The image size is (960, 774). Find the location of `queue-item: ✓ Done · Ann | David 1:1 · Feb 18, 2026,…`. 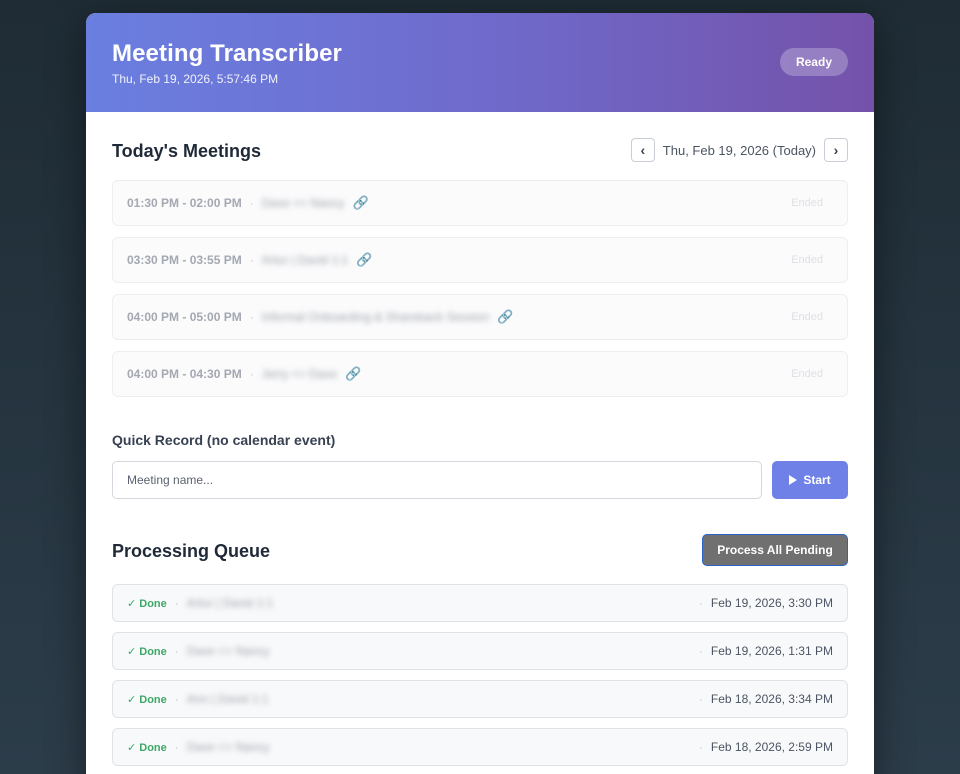

queue-item: ✓ Done · Ann | David 1:1 · Feb 18, 2026,… is located at coordinates (480, 699).